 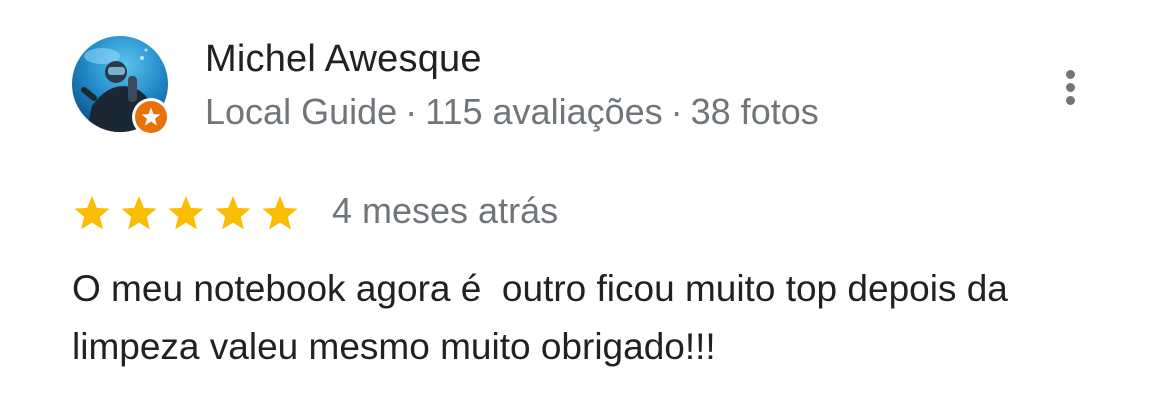 I want to click on local-guide-label: Local Guide, so click(x=301, y=111).